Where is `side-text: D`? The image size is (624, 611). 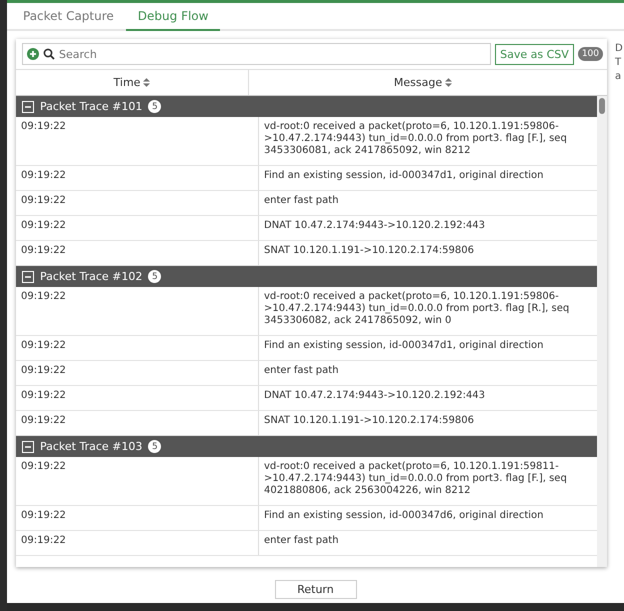
side-text: D is located at coordinates (619, 48).